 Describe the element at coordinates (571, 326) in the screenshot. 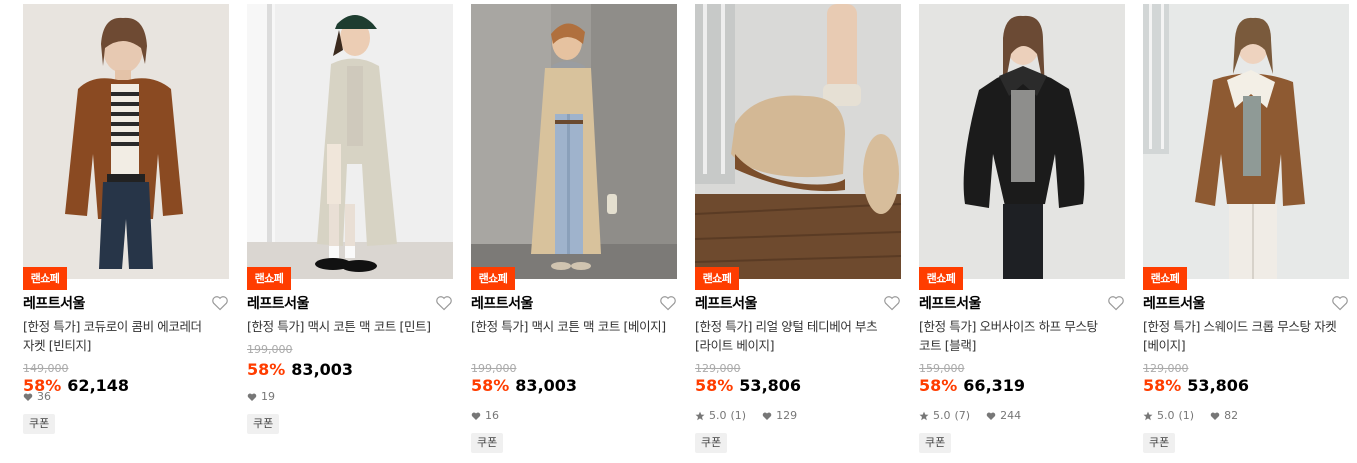

I see `product-name: [한정 특가] 맥시 코튼 맥 코트 [베이지]` at that location.